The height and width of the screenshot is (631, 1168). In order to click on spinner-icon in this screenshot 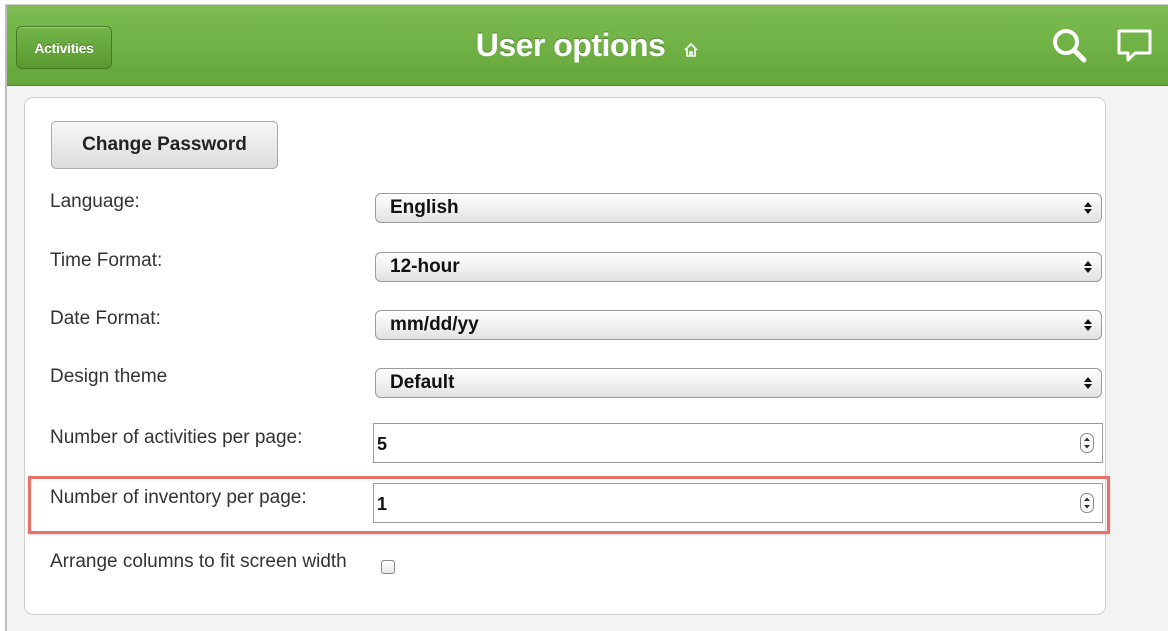, I will do `click(1087, 443)`.